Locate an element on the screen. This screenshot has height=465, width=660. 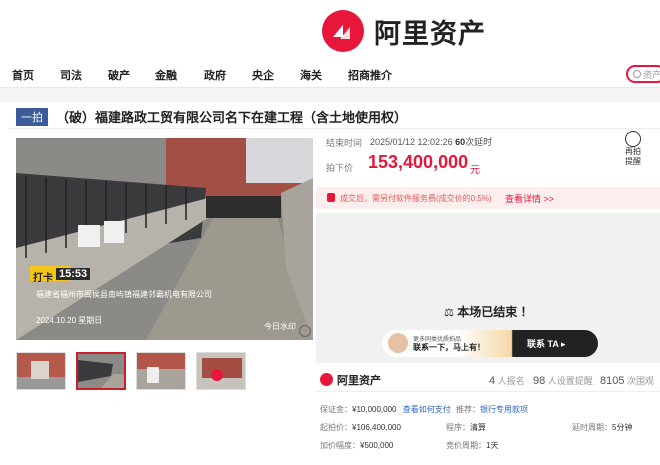
end-time-datetime: 2025/01/12 12:02:26 is located at coordinates (411, 142).